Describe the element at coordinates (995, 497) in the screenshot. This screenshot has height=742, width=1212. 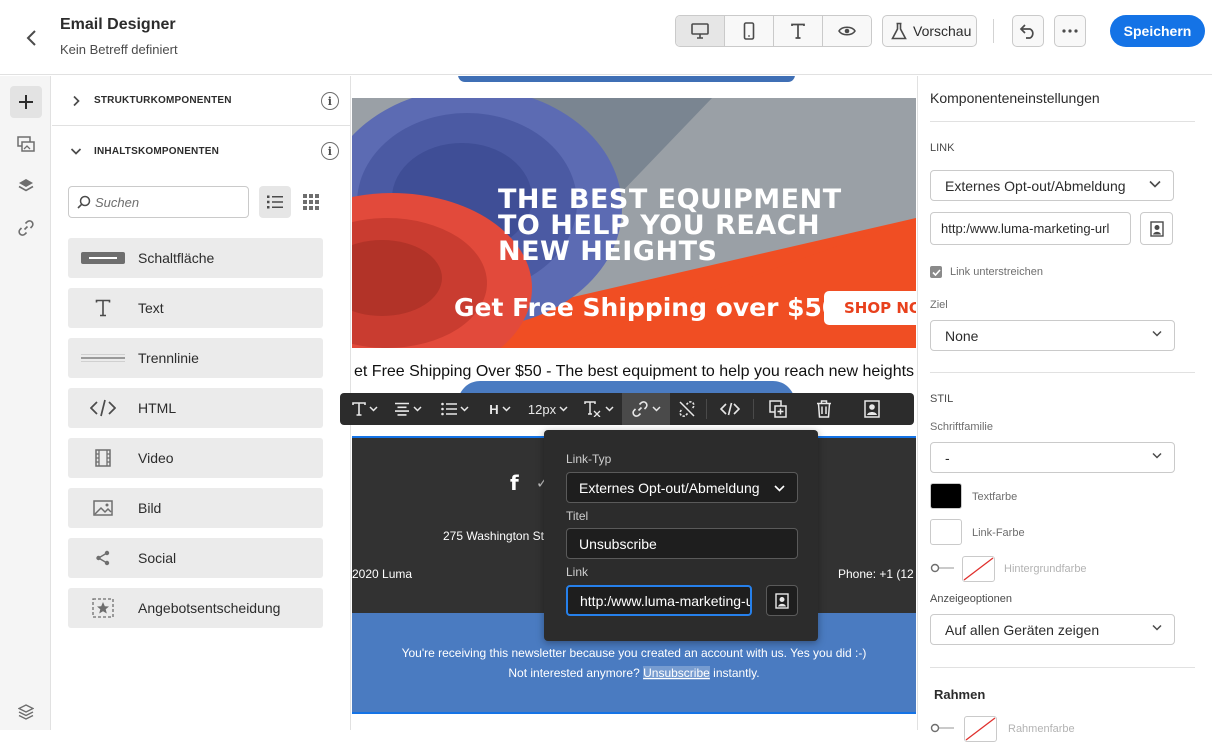
I see `text-color-label: Textfarbe` at that location.